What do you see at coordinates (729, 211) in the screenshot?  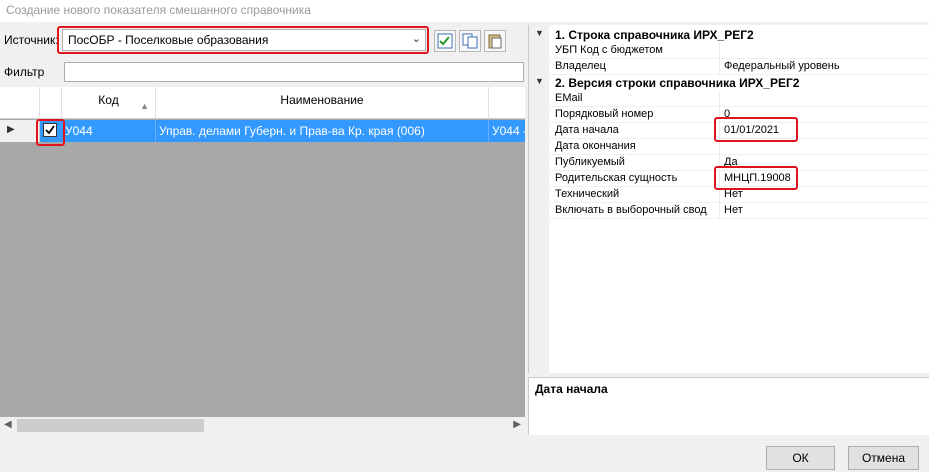 I see `property-row: Включать в выборочный свод Нет` at bounding box center [729, 211].